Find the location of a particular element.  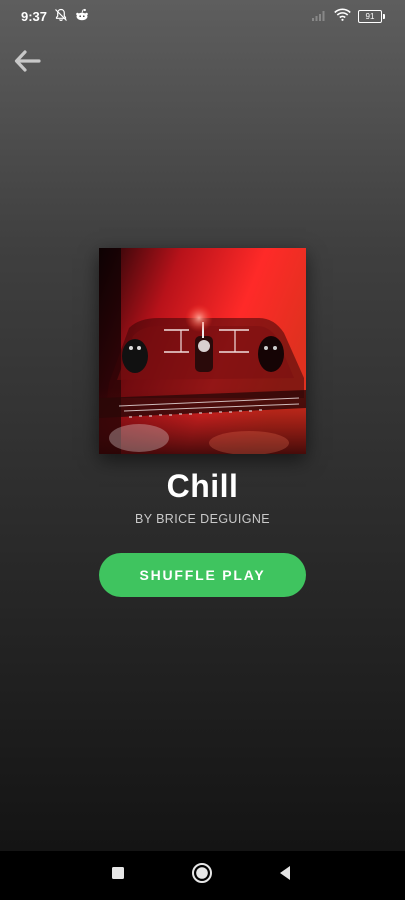

back-triangle-icon is located at coordinates (285, 875).